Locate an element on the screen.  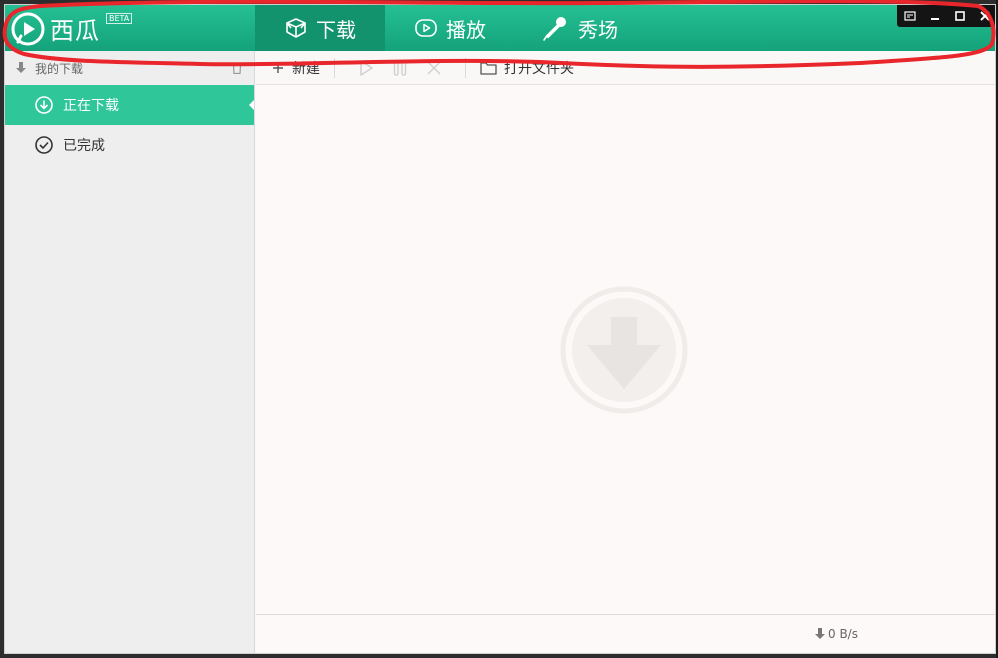
open-folder-button: 打开文件夹 is located at coordinates (527, 68).